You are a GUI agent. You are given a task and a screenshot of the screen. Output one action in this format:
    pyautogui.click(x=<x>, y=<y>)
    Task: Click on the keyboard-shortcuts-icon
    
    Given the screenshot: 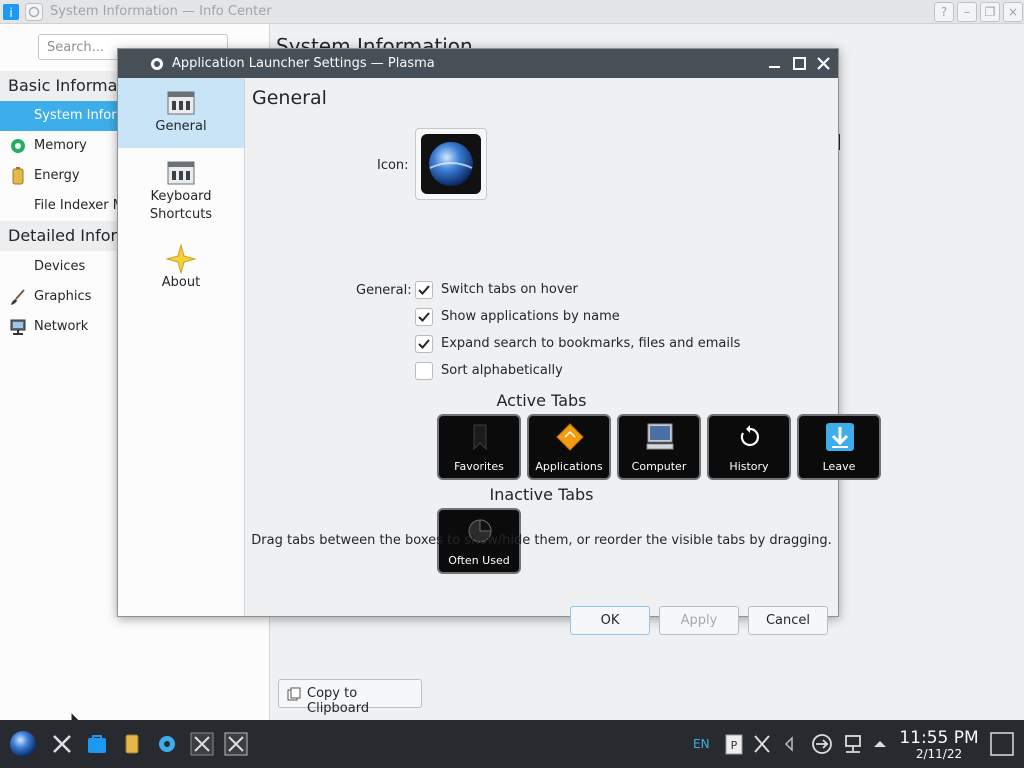 What is the action you would take?
    pyautogui.click(x=181, y=173)
    